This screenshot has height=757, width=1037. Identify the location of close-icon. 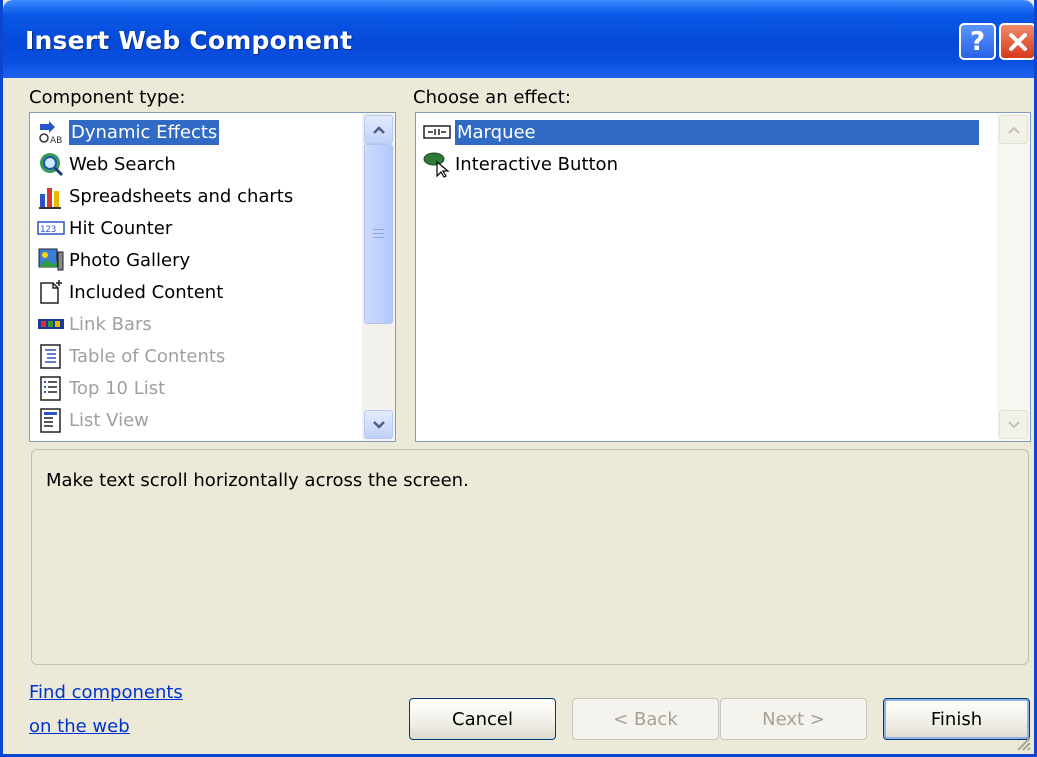
(1017, 41).